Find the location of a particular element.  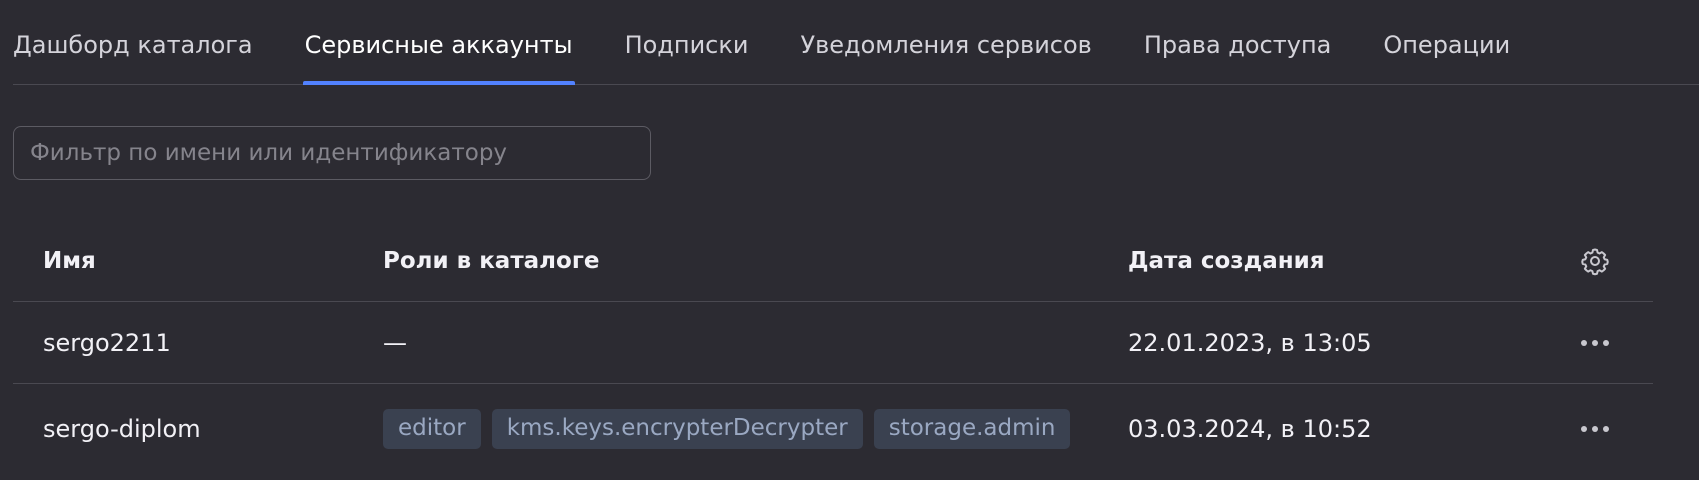

tab-service-accounts: Сервисные аккаунты is located at coordinates (438, 42).